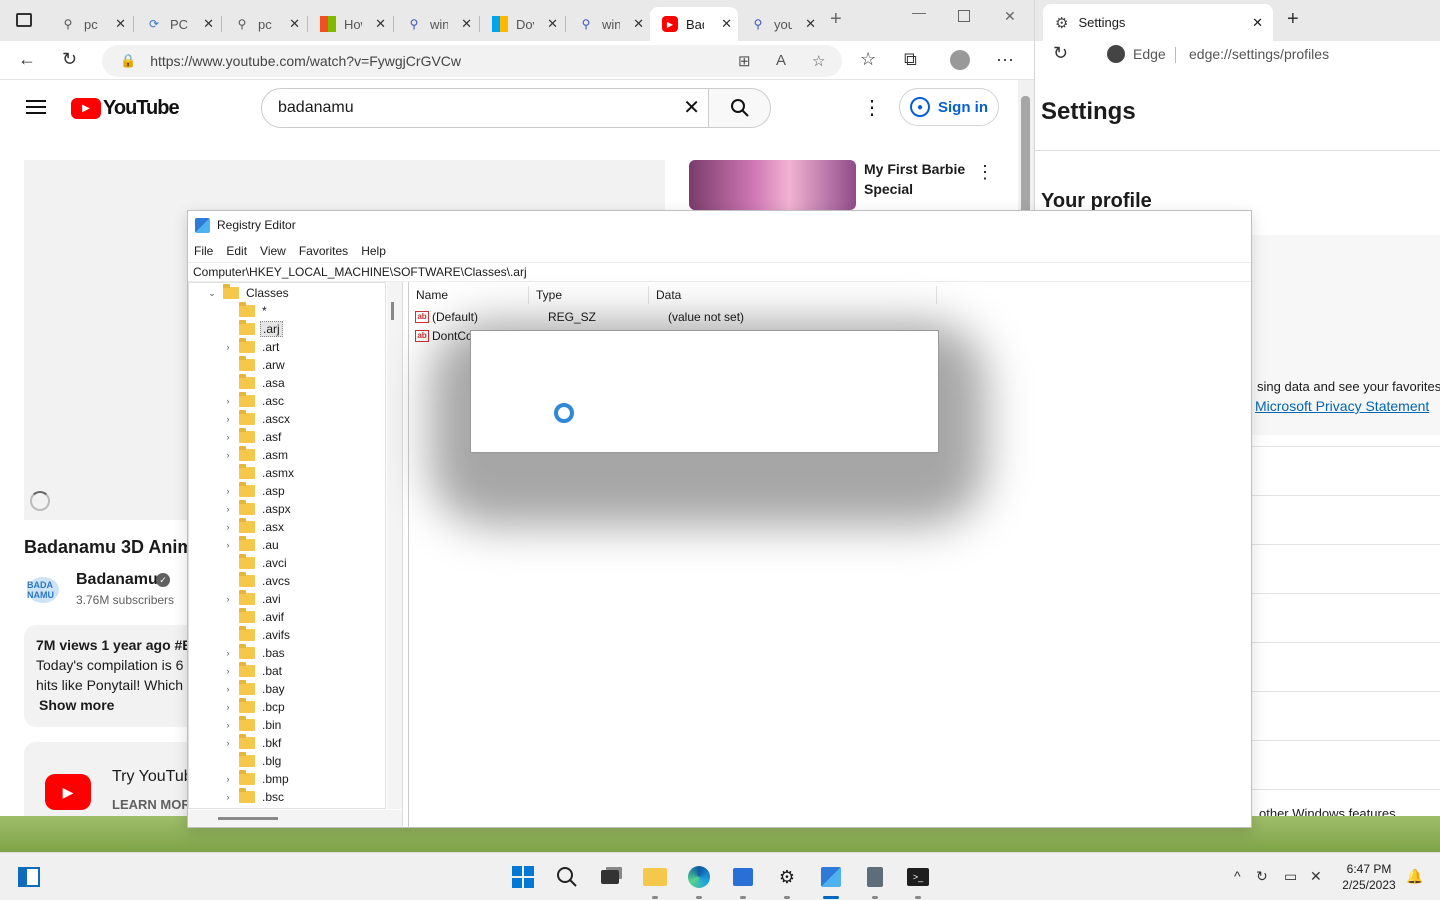 This screenshot has height=900, width=1440. I want to click on app-available-icon: ⊞, so click(744, 61).